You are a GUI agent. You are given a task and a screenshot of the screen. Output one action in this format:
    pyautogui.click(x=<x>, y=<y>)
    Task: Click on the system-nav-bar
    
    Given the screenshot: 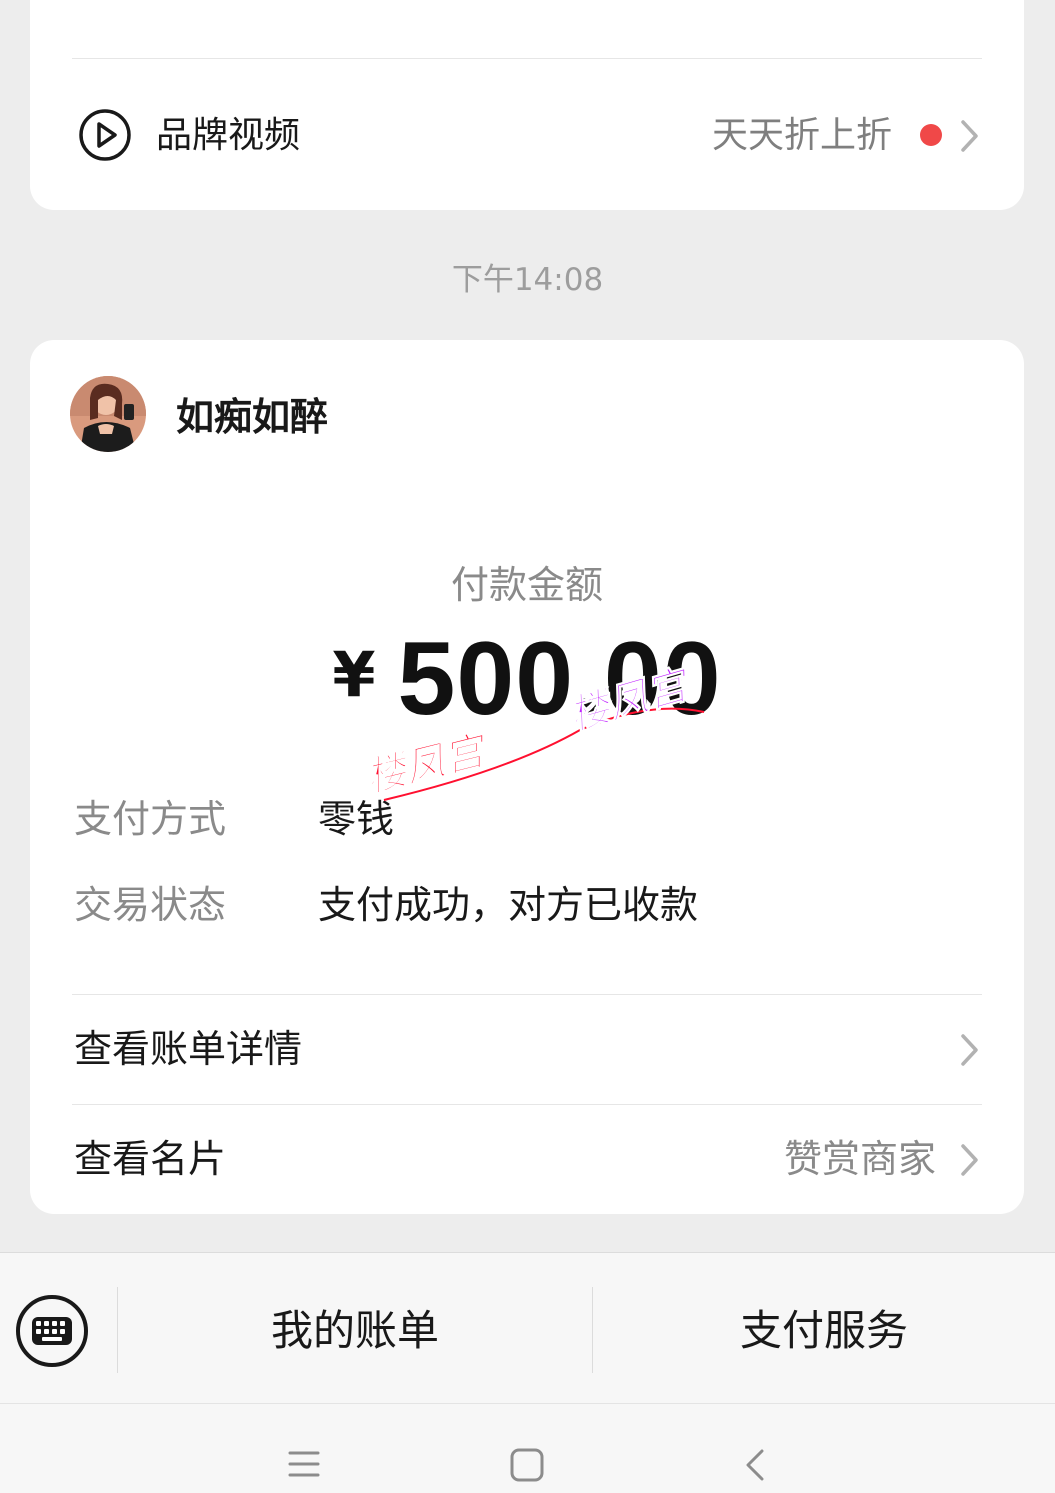 What is the action you would take?
    pyautogui.click(x=527, y=1448)
    